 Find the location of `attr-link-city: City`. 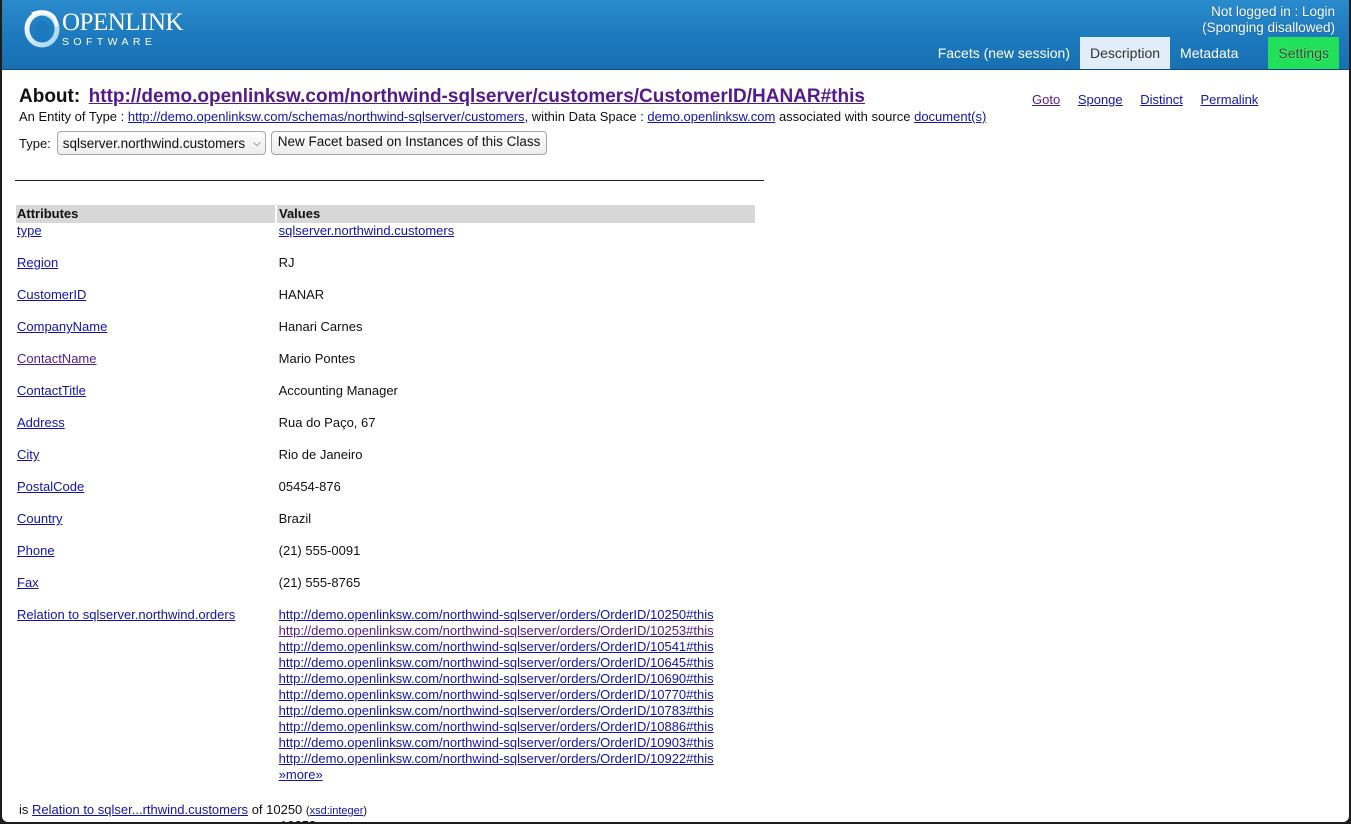

attr-link-city: City is located at coordinates (28, 454).